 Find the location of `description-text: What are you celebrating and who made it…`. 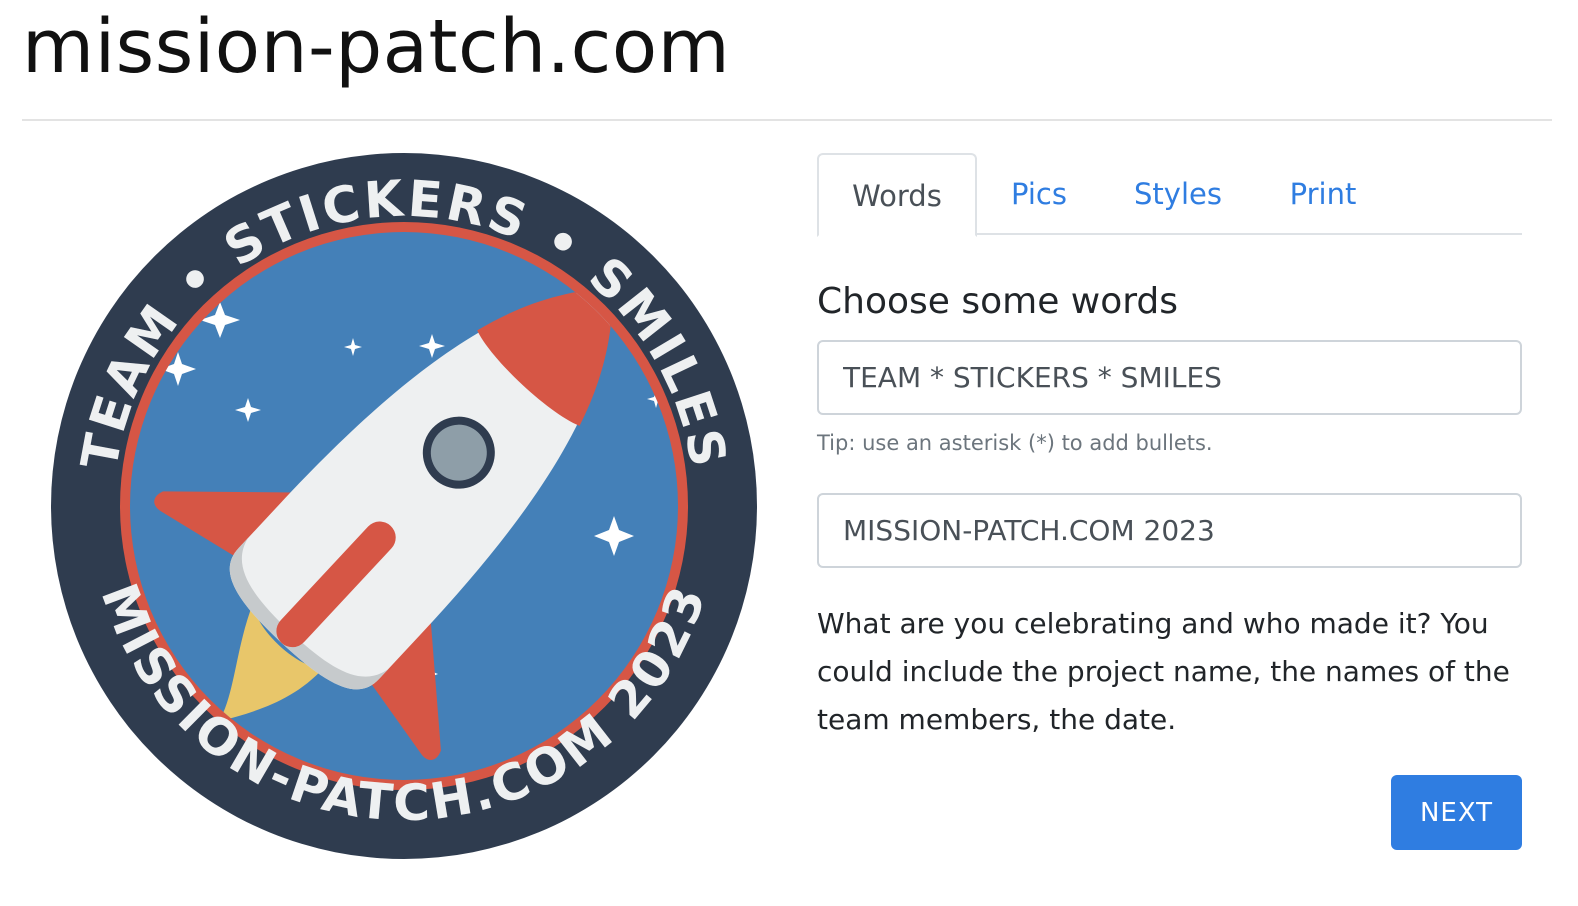

description-text: What are you celebrating and who made it… is located at coordinates (1163, 671).